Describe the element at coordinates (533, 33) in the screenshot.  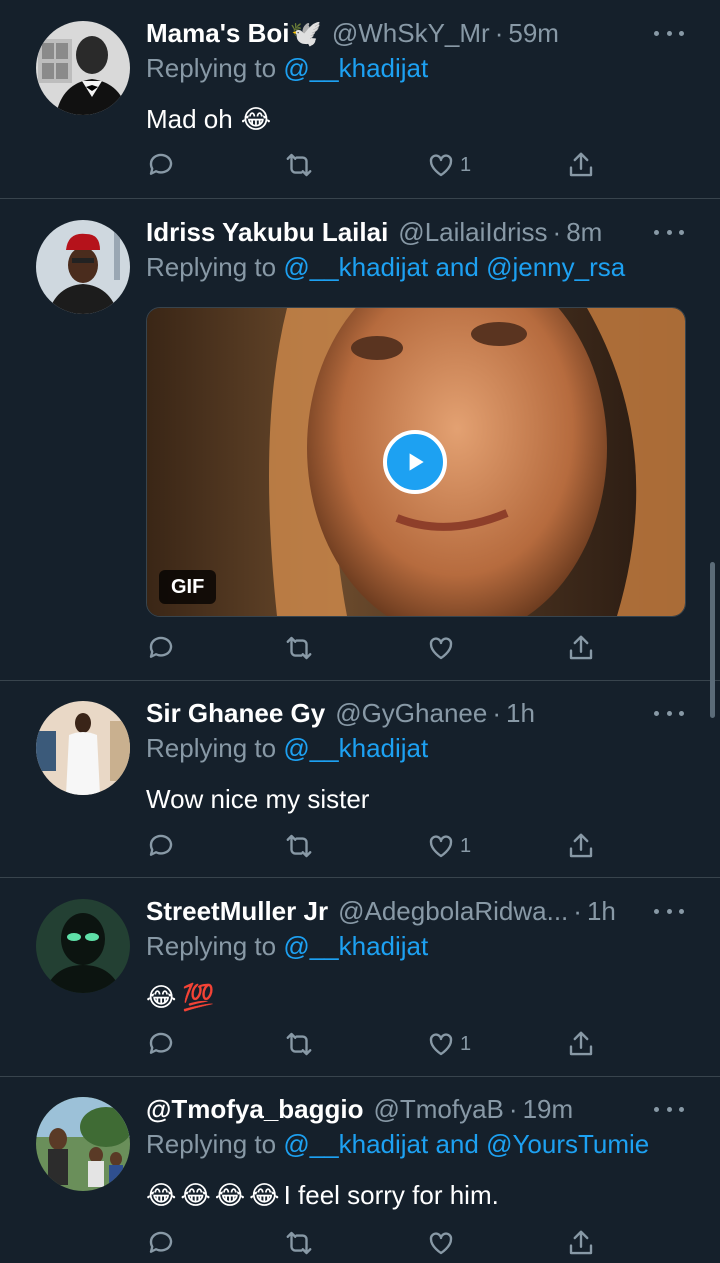
I see `timestamp: 59m` at that location.